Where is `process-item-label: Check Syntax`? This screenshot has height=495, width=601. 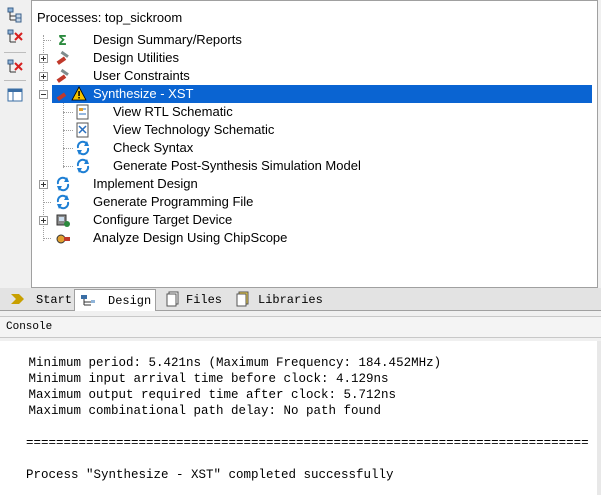
process-item-label: Check Syntax is located at coordinates (153, 147).